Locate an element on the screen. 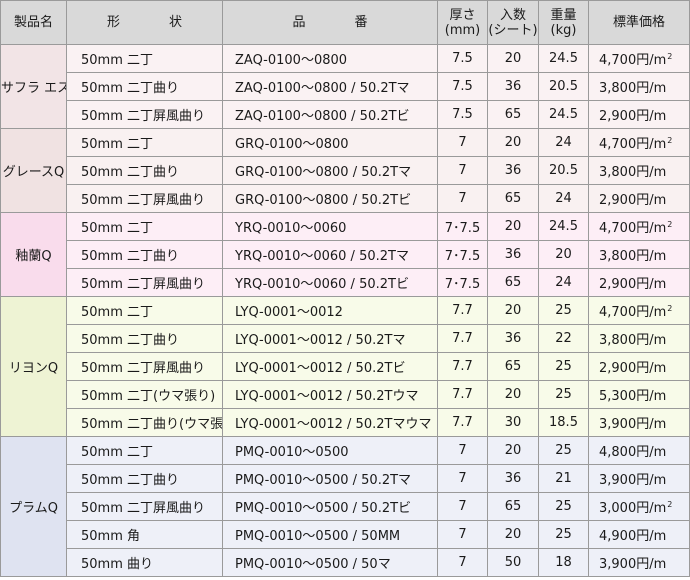  product-name-cell: リヨンQ is located at coordinates (33, 366).